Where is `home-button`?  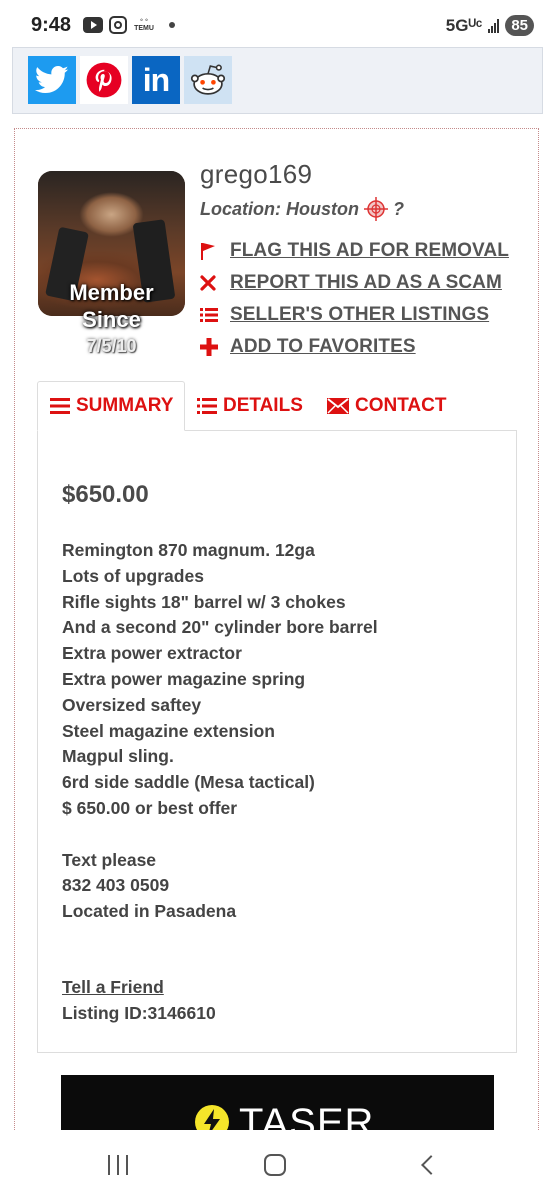 home-button is located at coordinates (275, 1165).